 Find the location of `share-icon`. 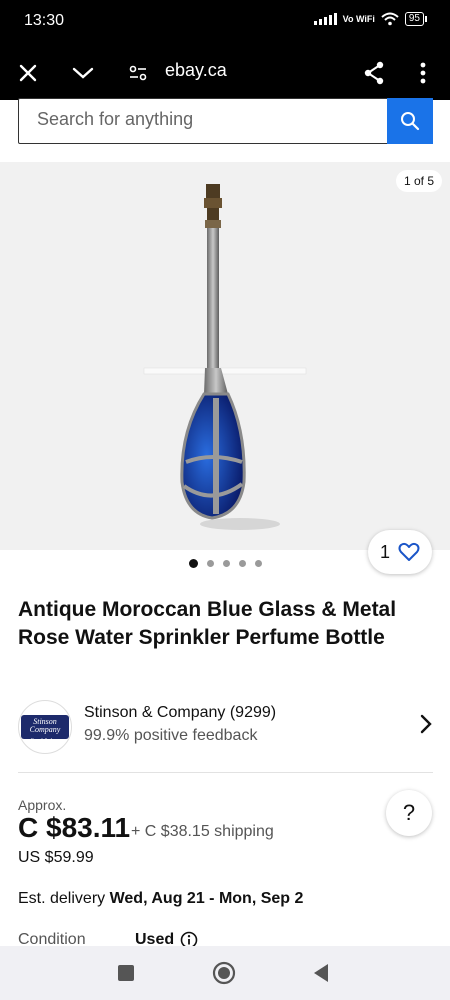

share-icon is located at coordinates (374, 73).